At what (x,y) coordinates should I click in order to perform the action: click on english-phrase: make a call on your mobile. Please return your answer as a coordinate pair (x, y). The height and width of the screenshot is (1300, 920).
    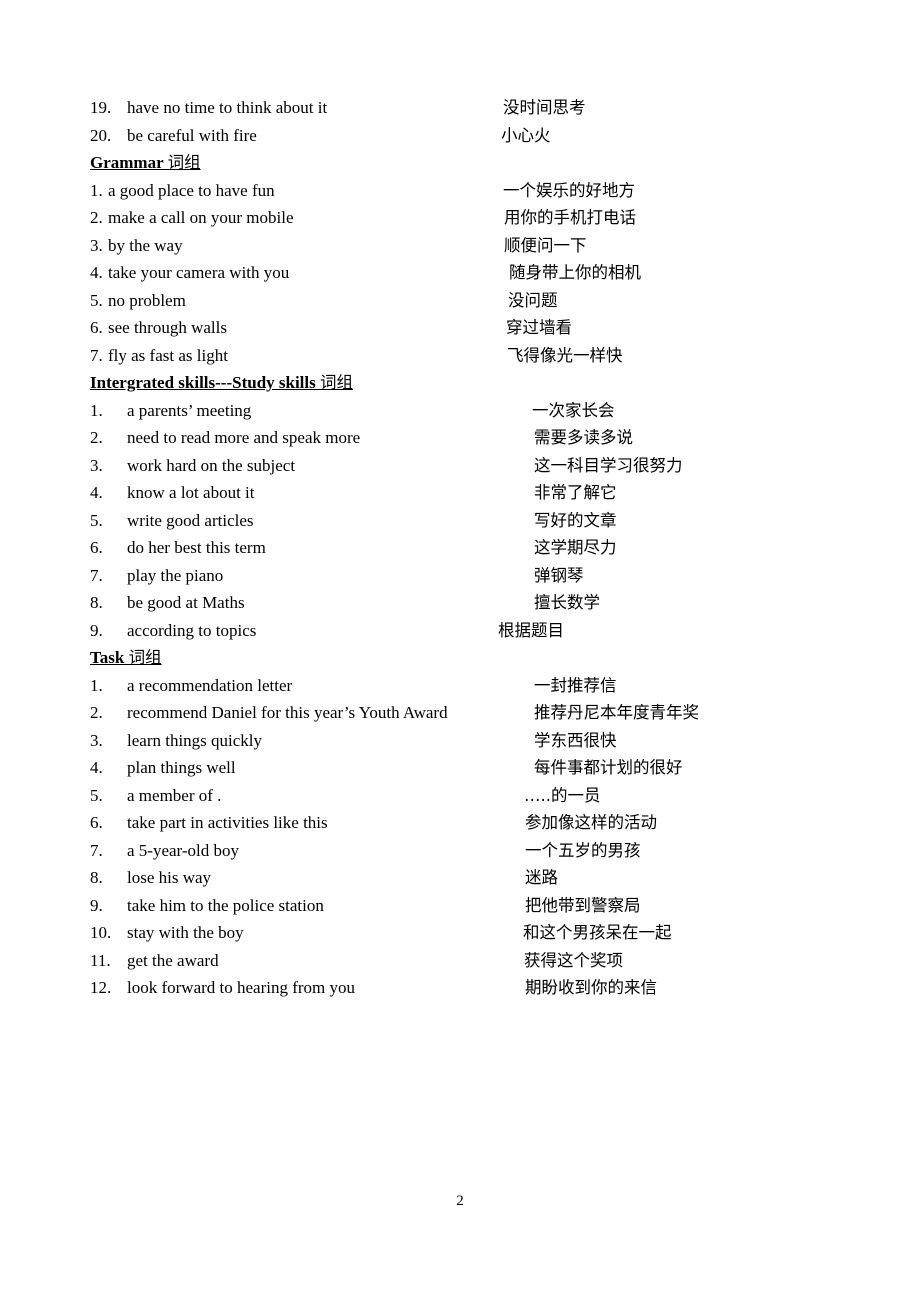
    Looking at the image, I should click on (201, 217).